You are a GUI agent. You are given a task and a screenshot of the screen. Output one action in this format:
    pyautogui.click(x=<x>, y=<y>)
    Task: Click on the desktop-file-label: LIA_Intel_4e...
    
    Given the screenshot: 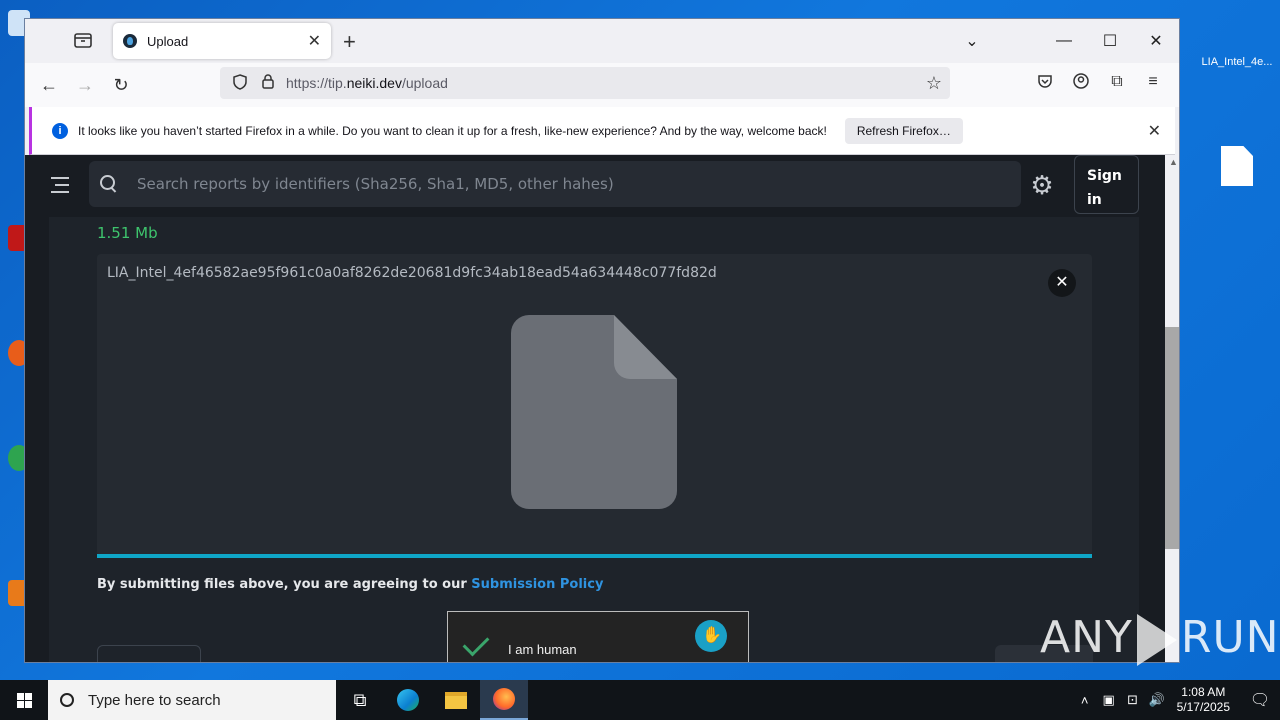 What is the action you would take?
    pyautogui.click(x=1237, y=62)
    